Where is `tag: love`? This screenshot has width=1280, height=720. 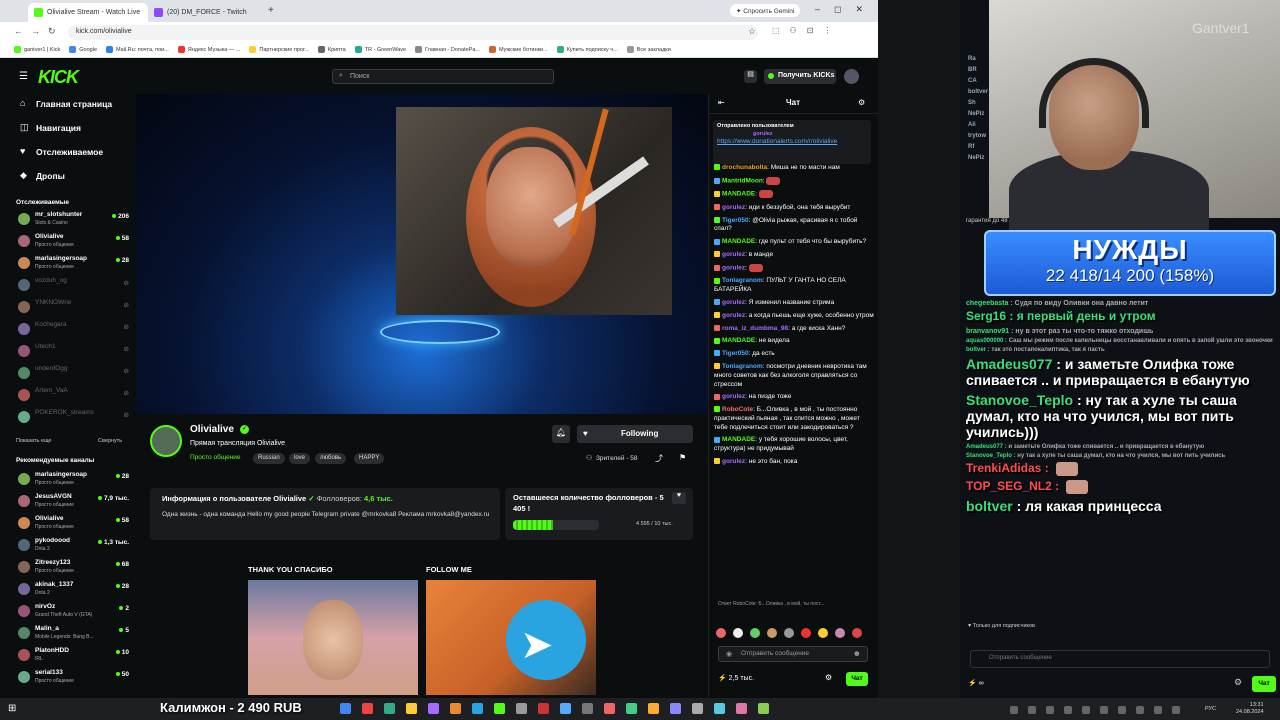 tag: love is located at coordinates (300, 458).